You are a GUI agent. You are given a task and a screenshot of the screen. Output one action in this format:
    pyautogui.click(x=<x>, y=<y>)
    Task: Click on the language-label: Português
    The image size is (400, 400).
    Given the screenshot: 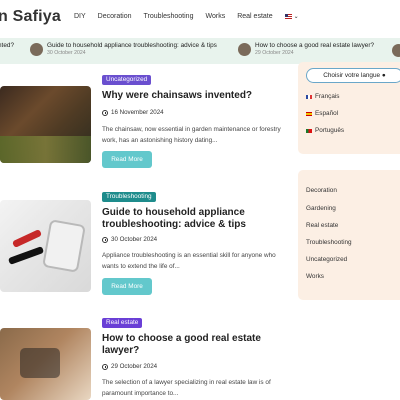 What is the action you would take?
    pyautogui.click(x=330, y=130)
    